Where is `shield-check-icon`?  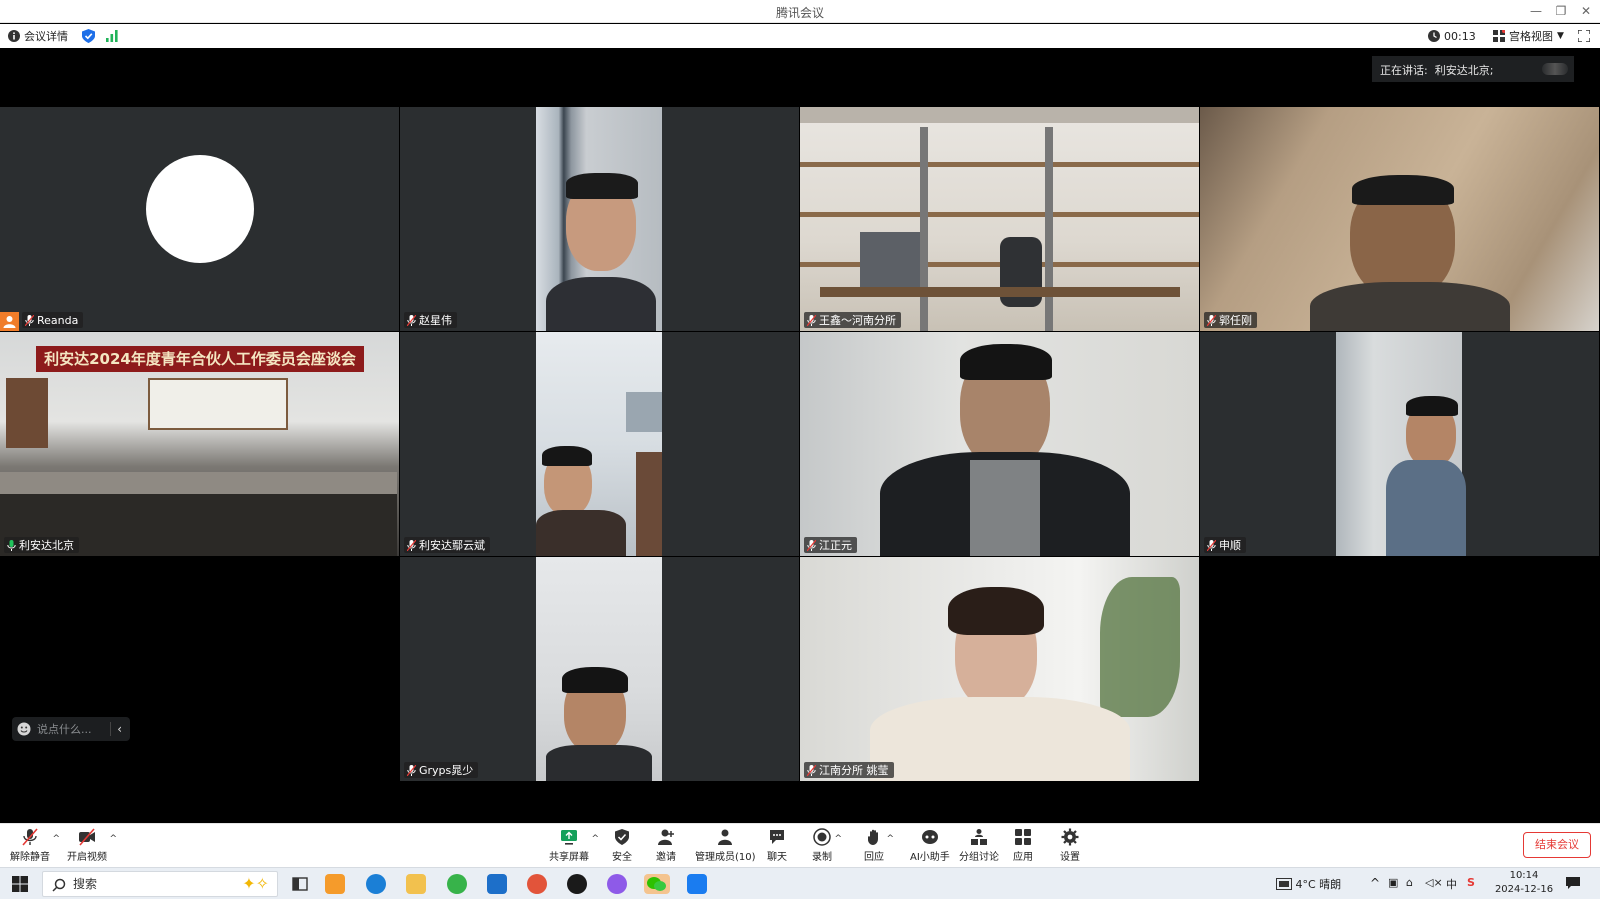 shield-check-icon is located at coordinates (88, 36).